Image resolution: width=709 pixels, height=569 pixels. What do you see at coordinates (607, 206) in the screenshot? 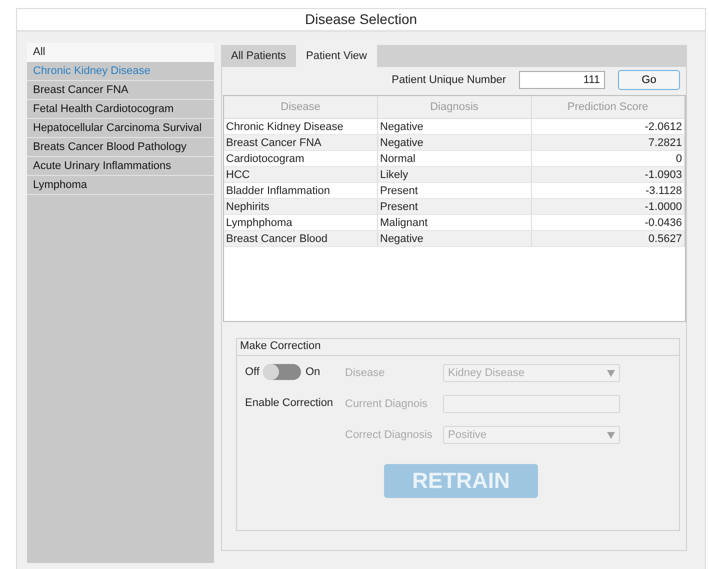
I see `table-cell: -1.0000` at bounding box center [607, 206].